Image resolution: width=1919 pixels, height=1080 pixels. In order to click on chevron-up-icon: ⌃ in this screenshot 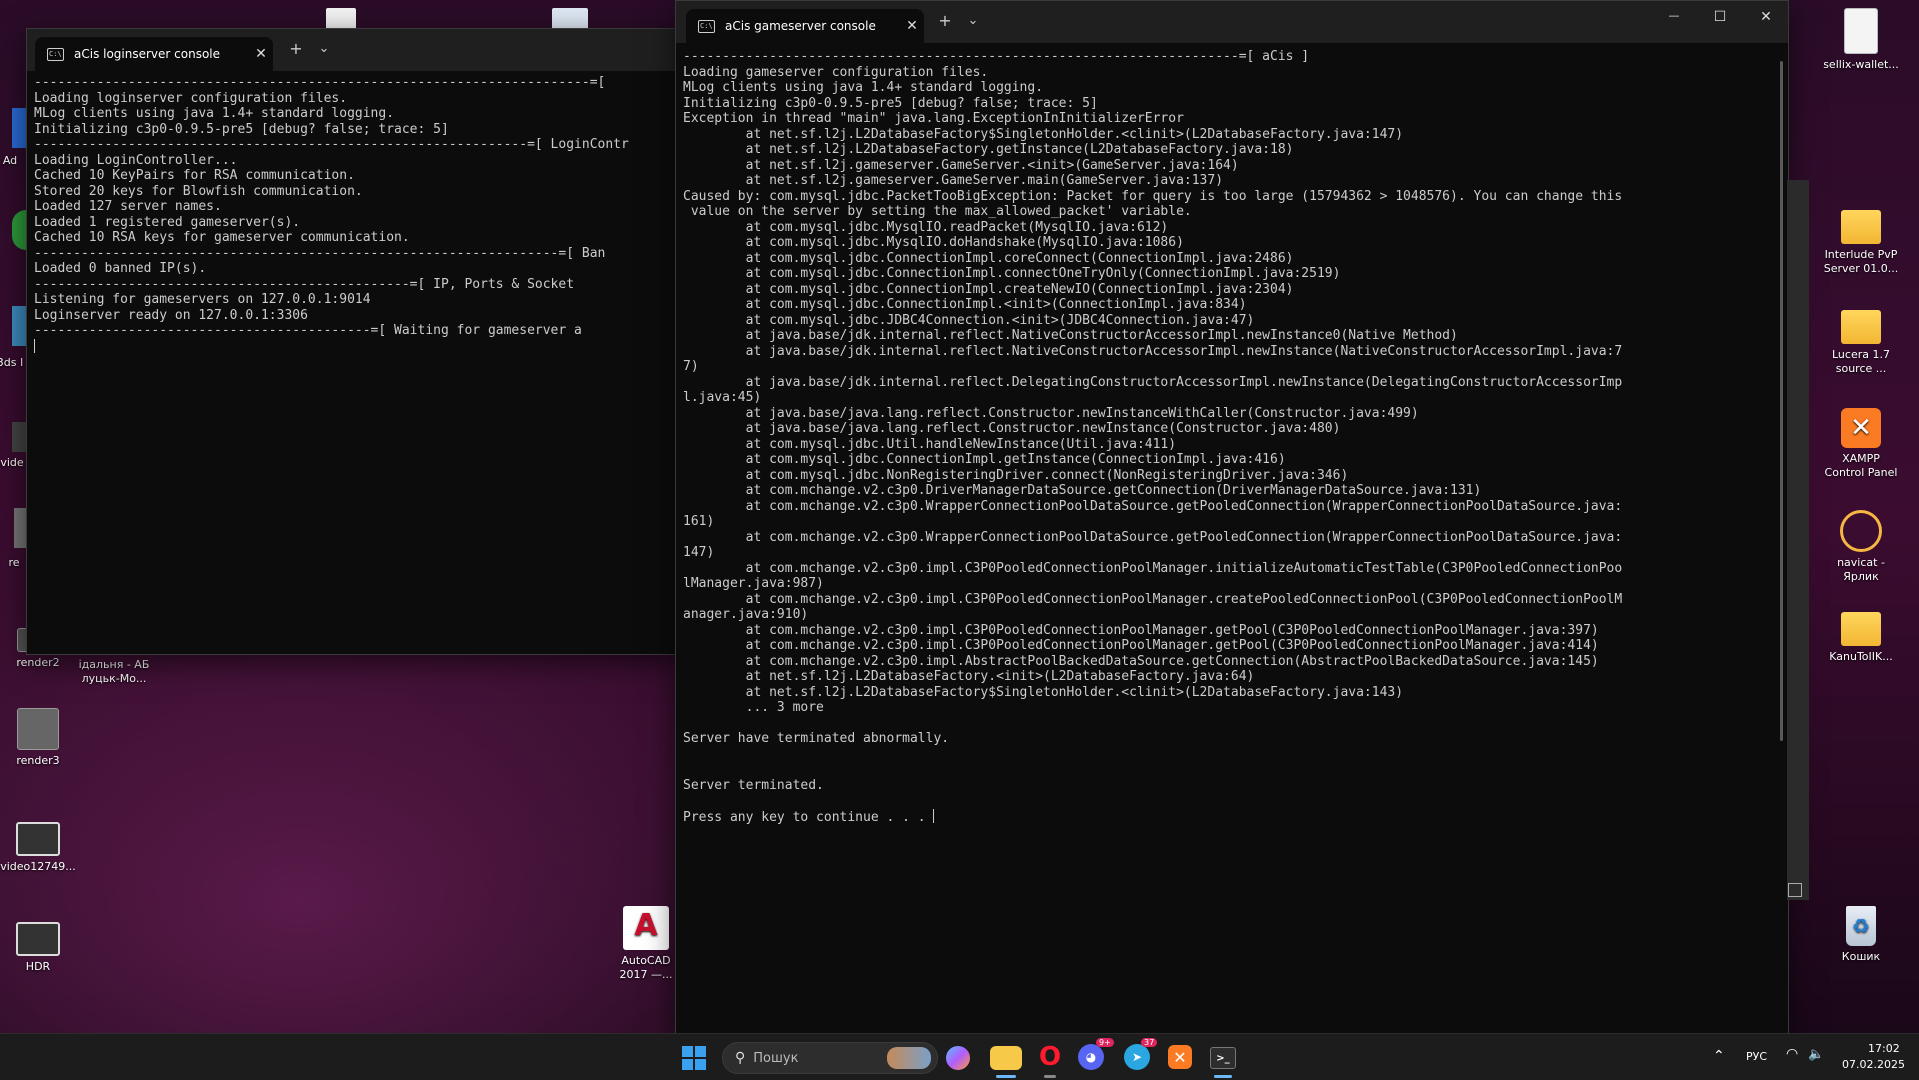, I will do `click(1719, 1056)`.